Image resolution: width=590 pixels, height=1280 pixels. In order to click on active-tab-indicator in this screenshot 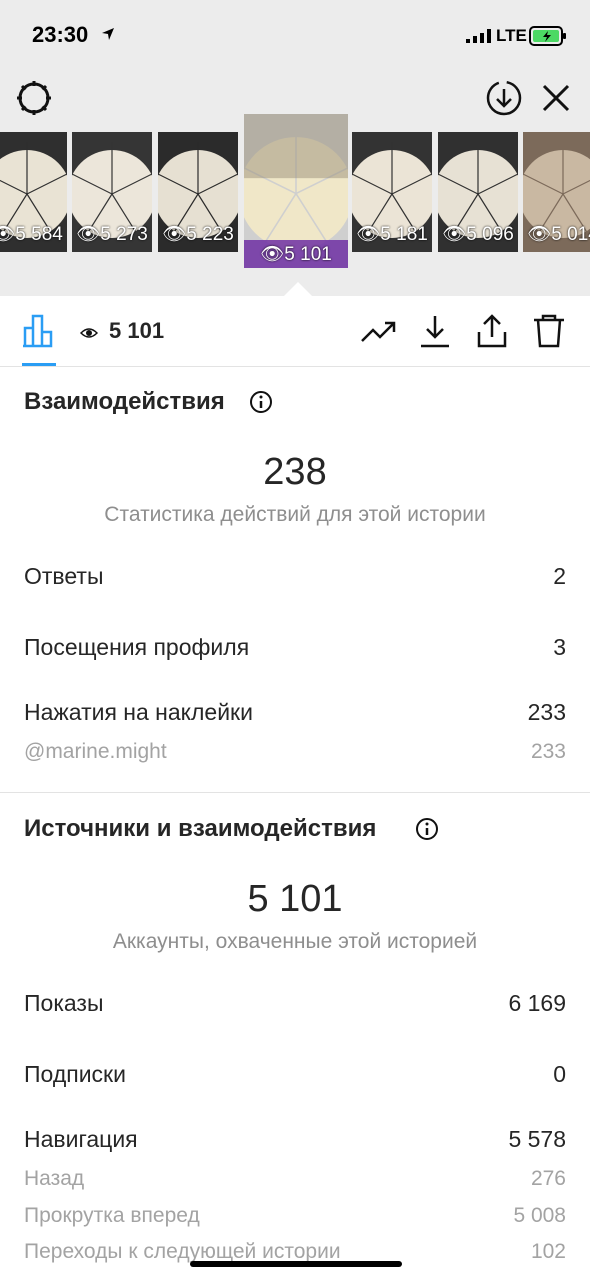, I will do `click(39, 364)`.